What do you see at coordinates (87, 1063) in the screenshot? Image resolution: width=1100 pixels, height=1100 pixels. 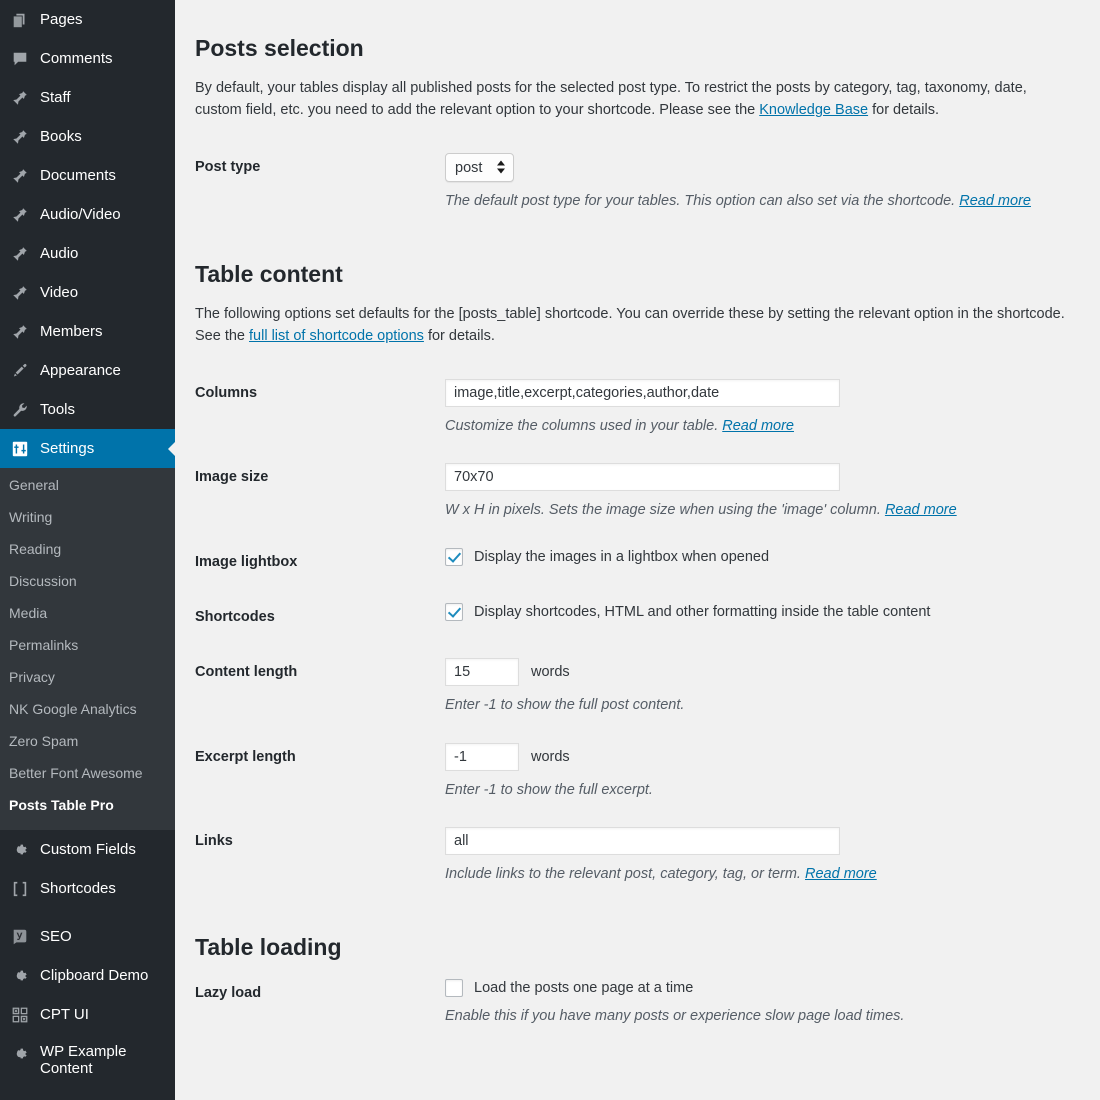 I see `sidebar-item-wp-example-content: WP Example Content` at bounding box center [87, 1063].